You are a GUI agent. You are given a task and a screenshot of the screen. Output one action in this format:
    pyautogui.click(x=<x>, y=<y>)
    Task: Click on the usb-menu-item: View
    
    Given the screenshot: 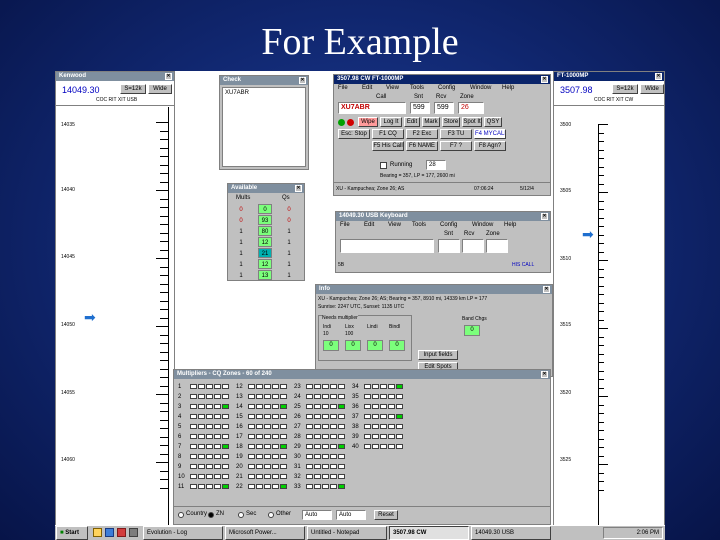 What is the action you would take?
    pyautogui.click(x=394, y=225)
    